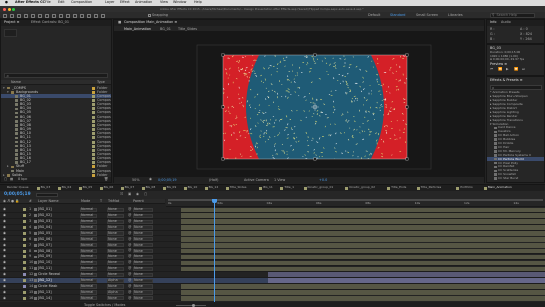  I want to click on snapping-checkbox, so click(149, 15).